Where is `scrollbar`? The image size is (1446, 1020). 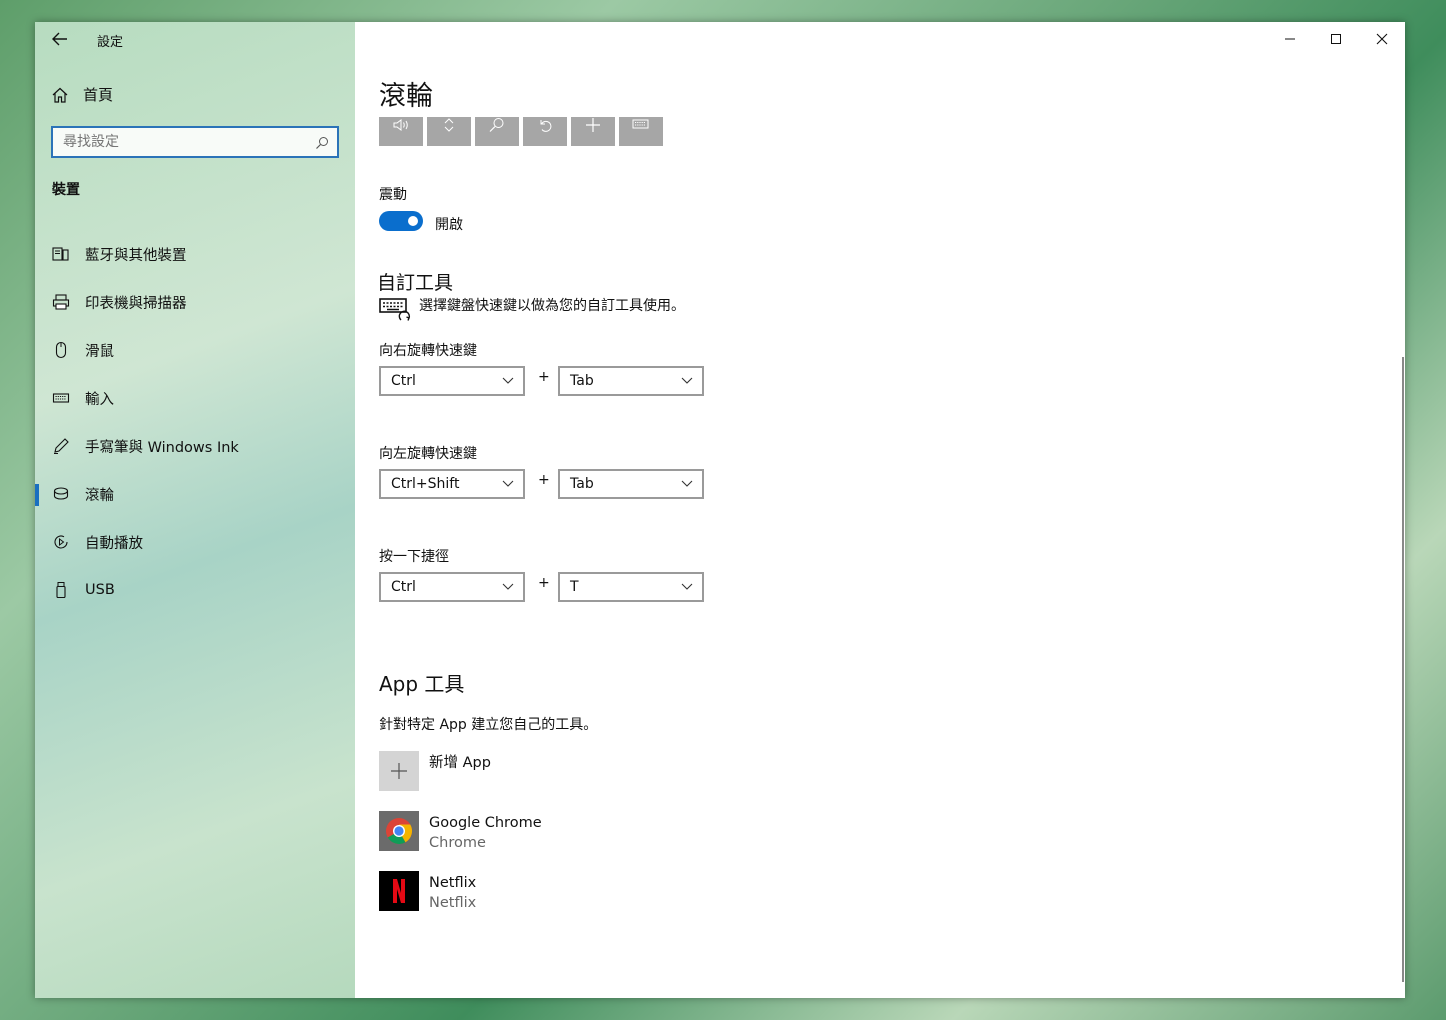 scrollbar is located at coordinates (1403, 669).